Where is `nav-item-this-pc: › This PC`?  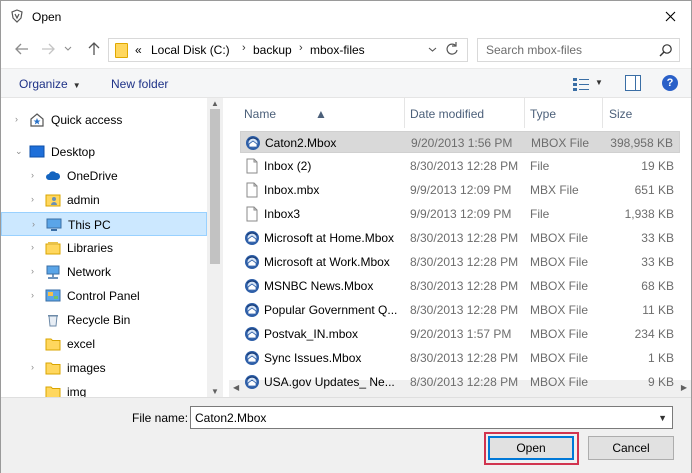
nav-item-this-pc: › This PC is located at coordinates (104, 224).